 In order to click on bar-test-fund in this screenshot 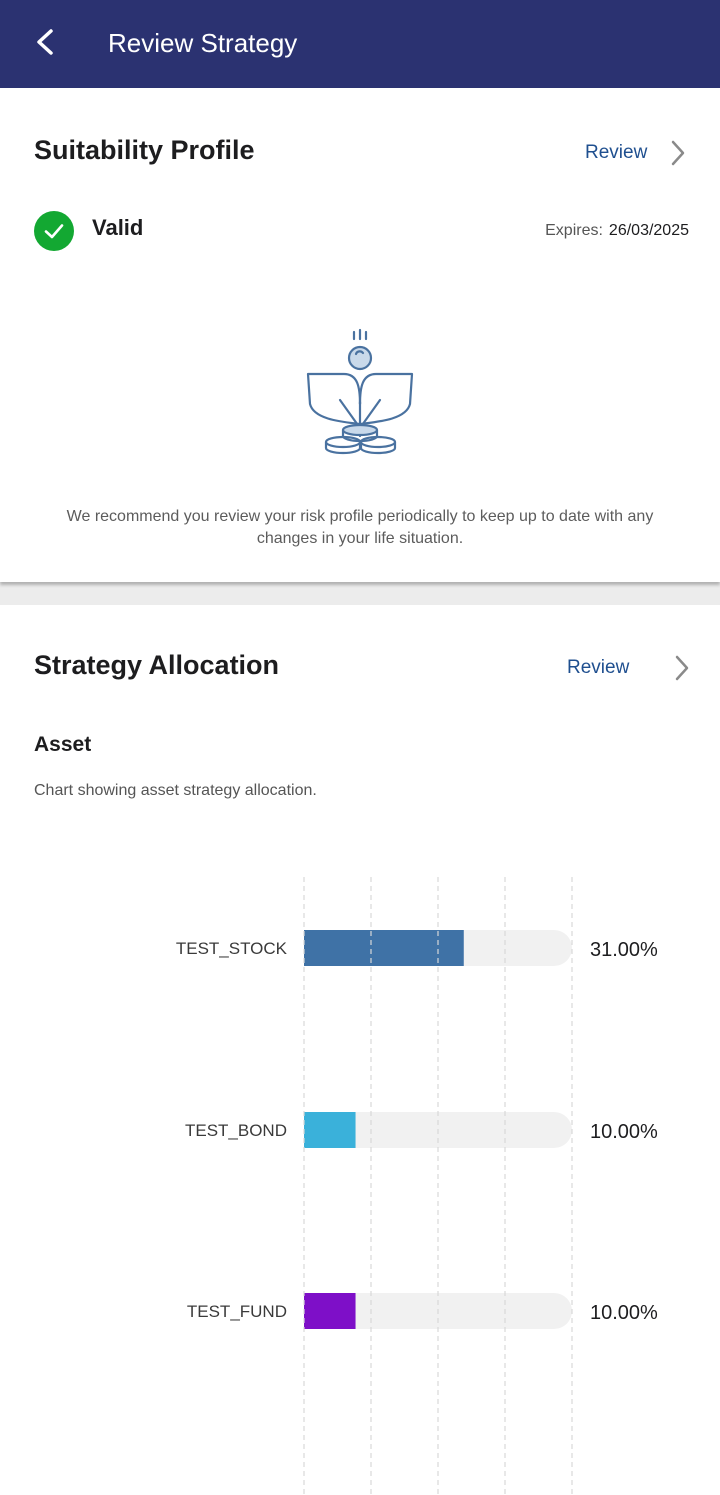, I will do `click(330, 1311)`.